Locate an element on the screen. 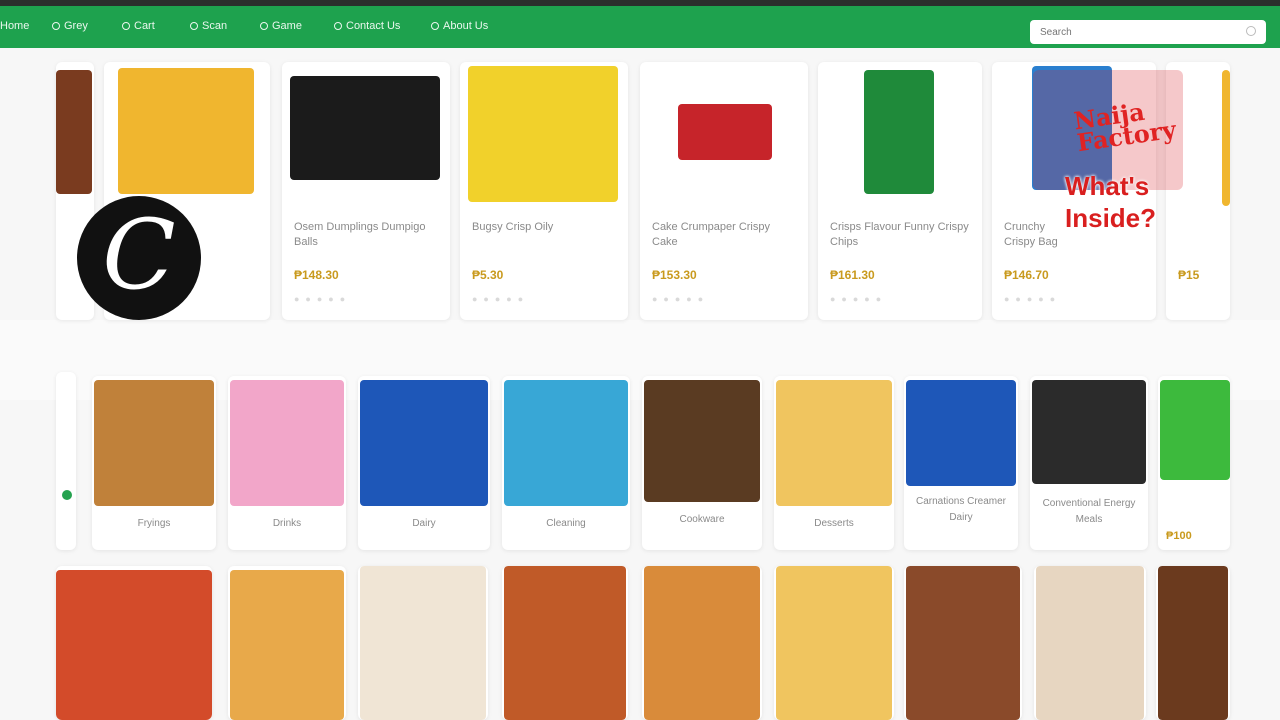 The image size is (1280, 720). category-card: Desserts is located at coordinates (834, 463).